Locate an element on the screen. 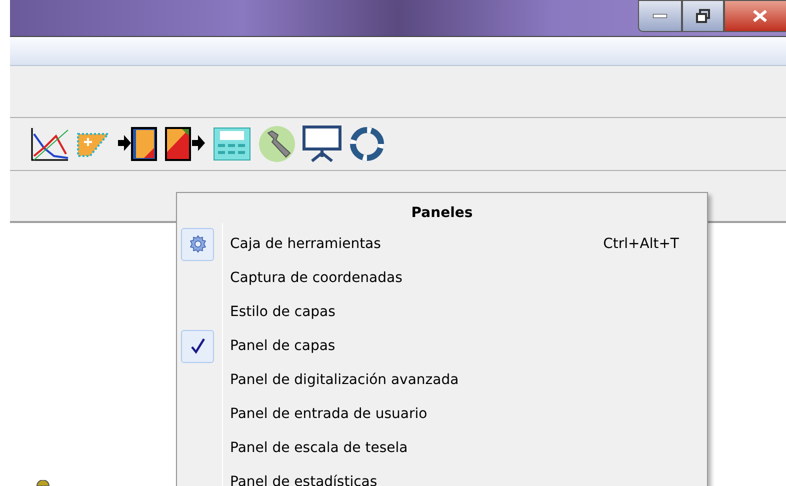 Image resolution: width=786 pixels, height=486 pixels. menu-item: Estilo de capas is located at coordinates (442, 312).